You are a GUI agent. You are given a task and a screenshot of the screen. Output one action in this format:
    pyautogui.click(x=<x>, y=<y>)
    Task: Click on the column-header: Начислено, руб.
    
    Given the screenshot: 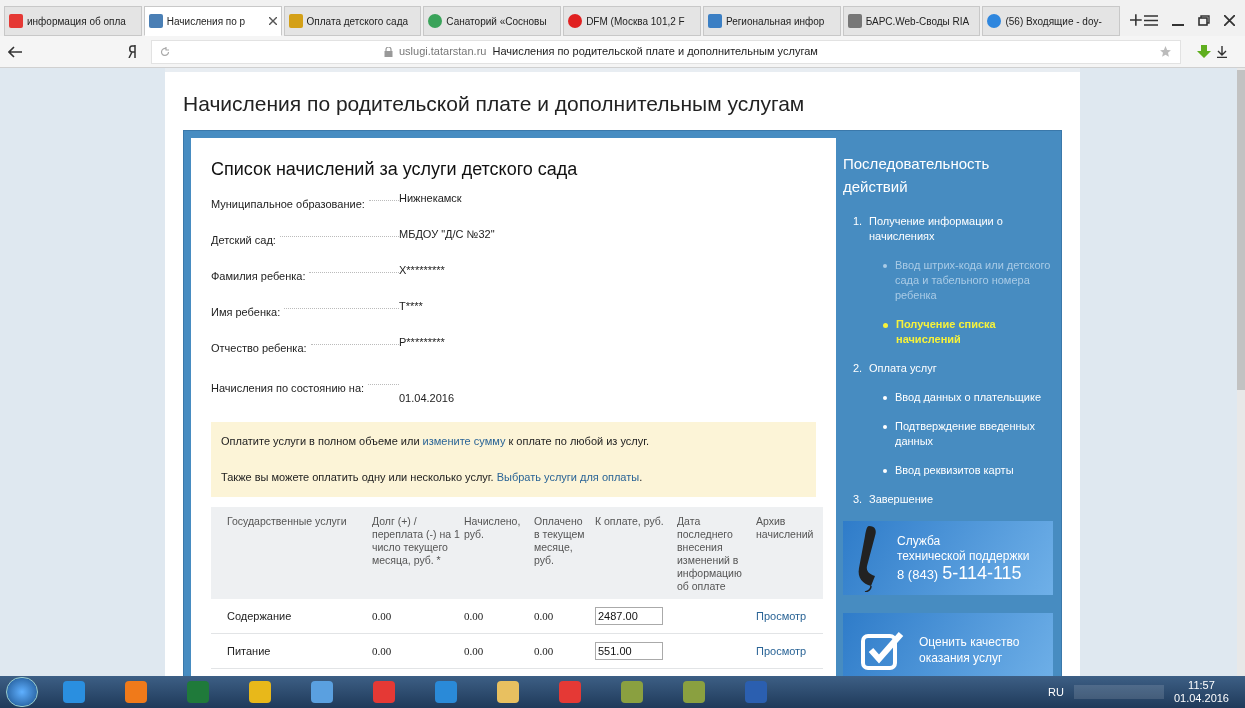 What is the action you would take?
    pyautogui.click(x=499, y=552)
    